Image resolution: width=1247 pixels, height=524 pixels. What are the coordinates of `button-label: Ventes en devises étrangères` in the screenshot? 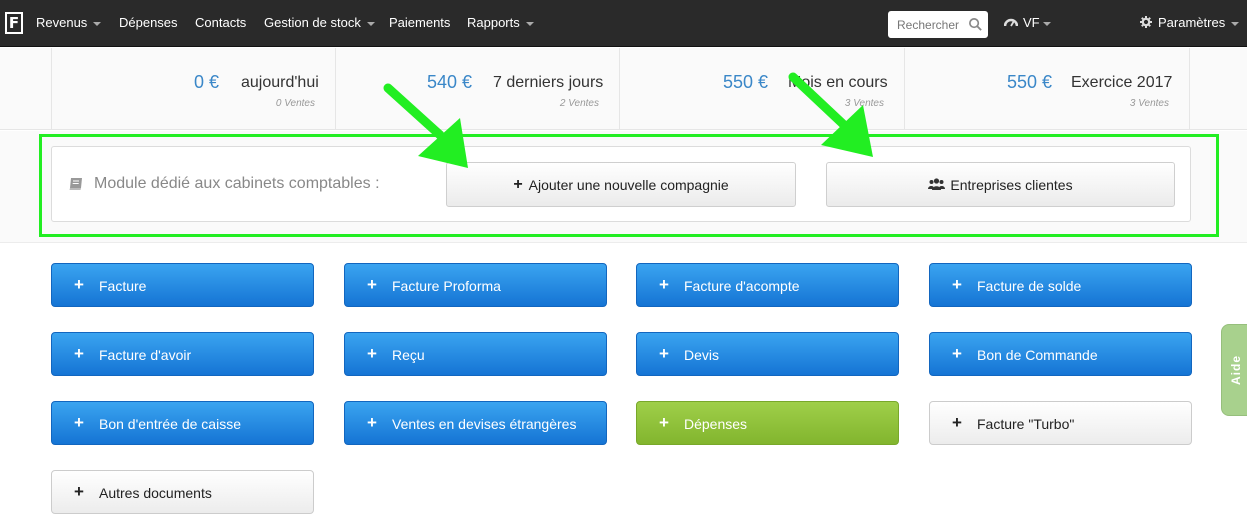 It's located at (484, 424).